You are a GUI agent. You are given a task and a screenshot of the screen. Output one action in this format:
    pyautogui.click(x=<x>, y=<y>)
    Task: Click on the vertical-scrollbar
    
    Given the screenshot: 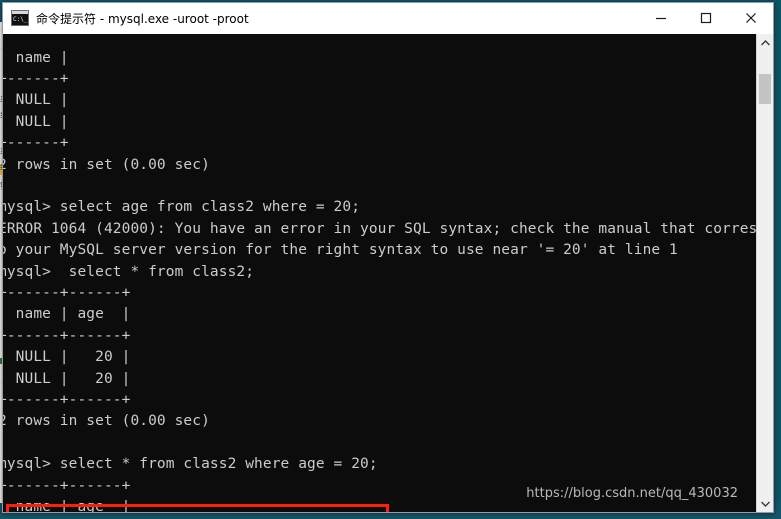 What is the action you would take?
    pyautogui.click(x=764, y=273)
    